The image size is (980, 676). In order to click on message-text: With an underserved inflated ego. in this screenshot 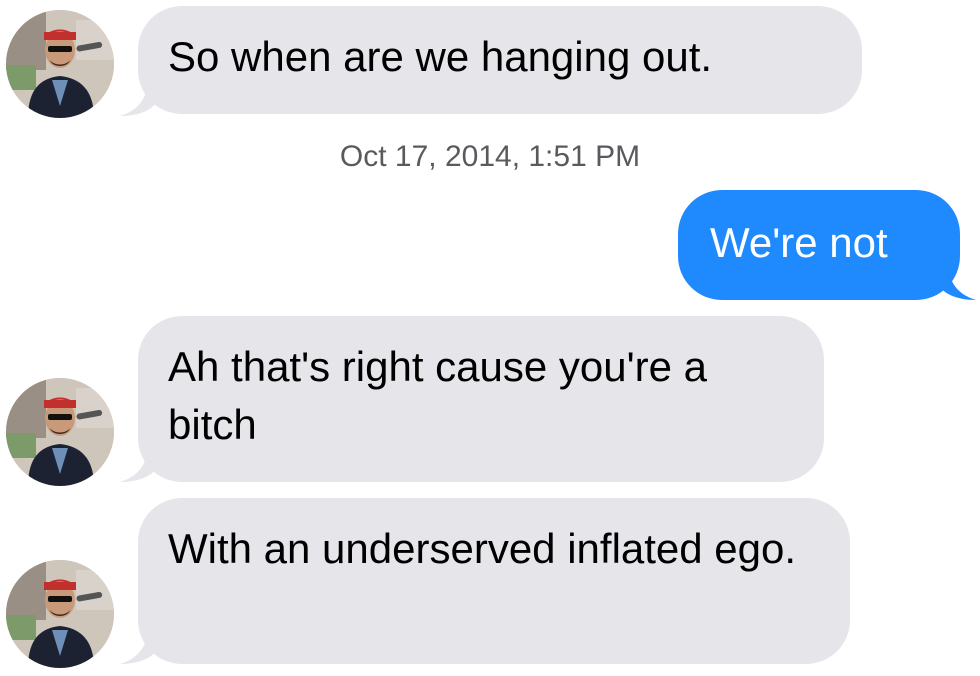, I will do `click(482, 548)`.